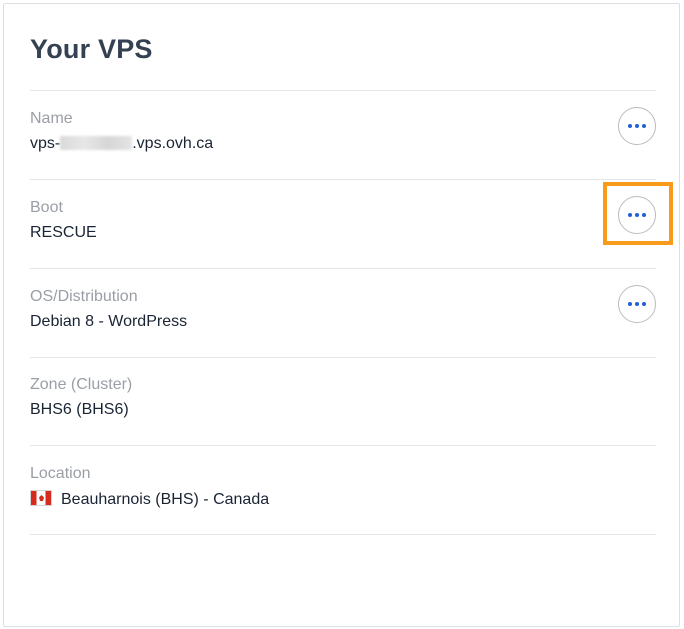  I want to click on name-actions-button, so click(637, 126).